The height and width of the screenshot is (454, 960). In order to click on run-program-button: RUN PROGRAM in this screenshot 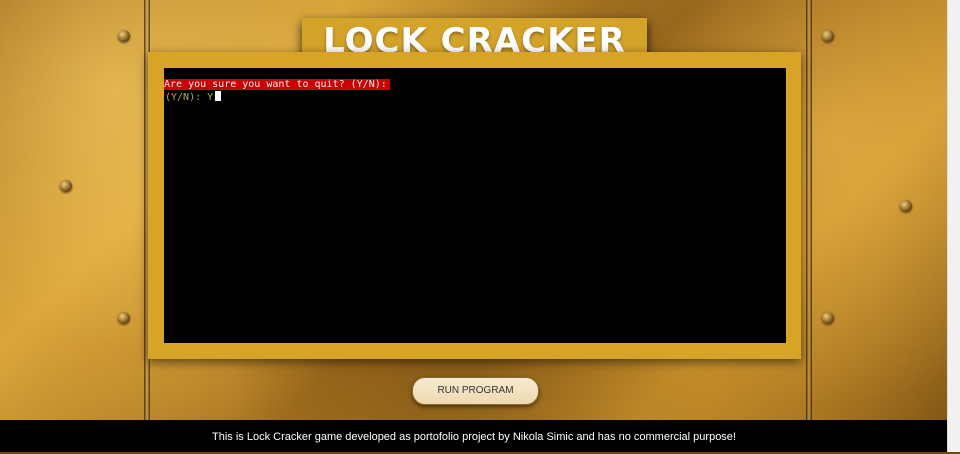, I will do `click(475, 391)`.